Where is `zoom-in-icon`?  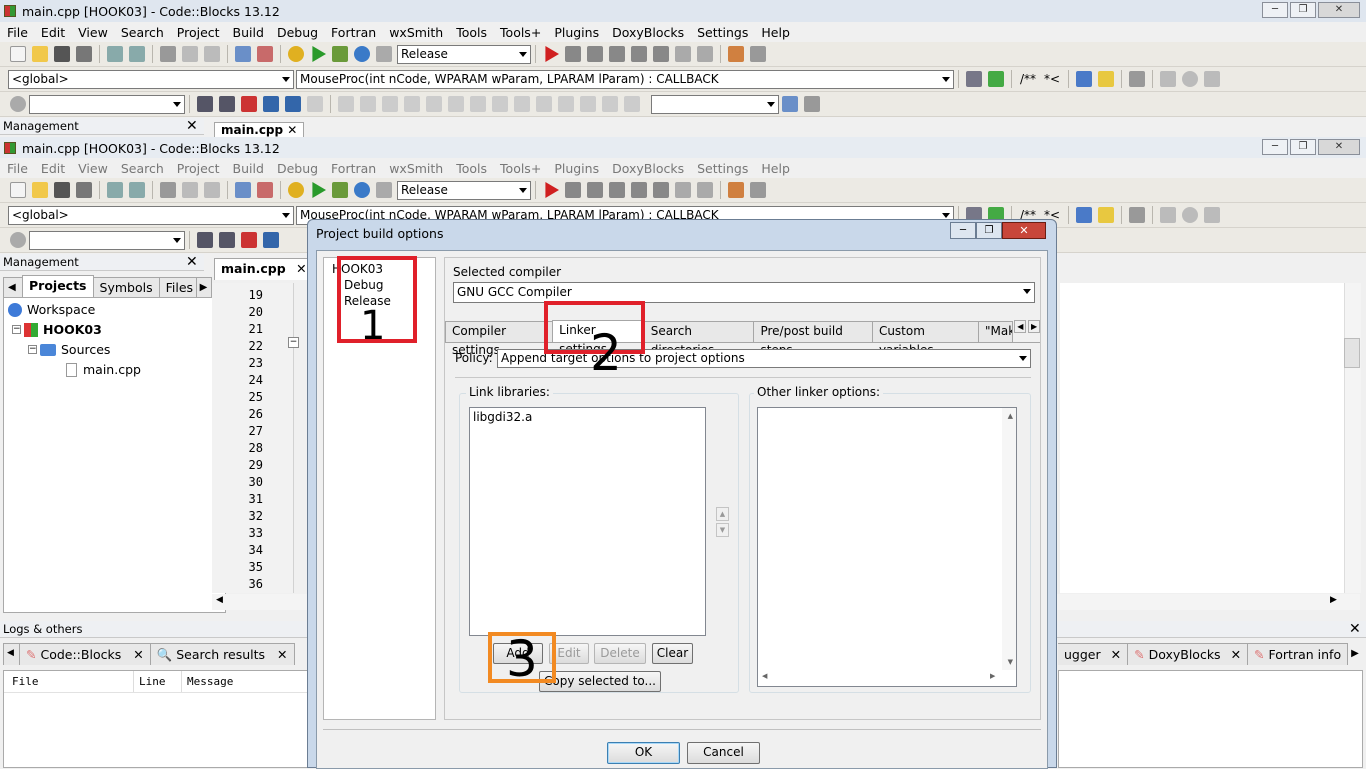 zoom-in-icon is located at coordinates (566, 104).